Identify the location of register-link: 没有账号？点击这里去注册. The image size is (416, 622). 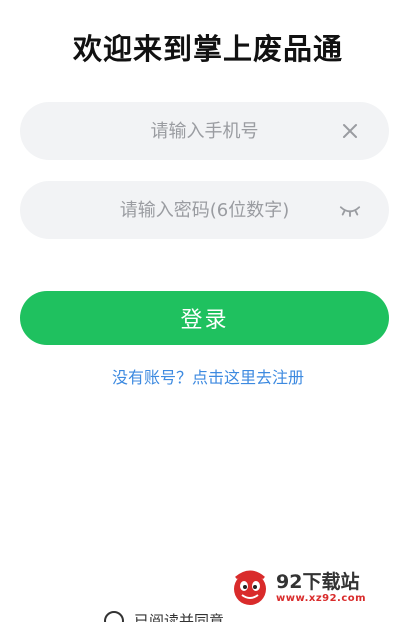
(208, 376).